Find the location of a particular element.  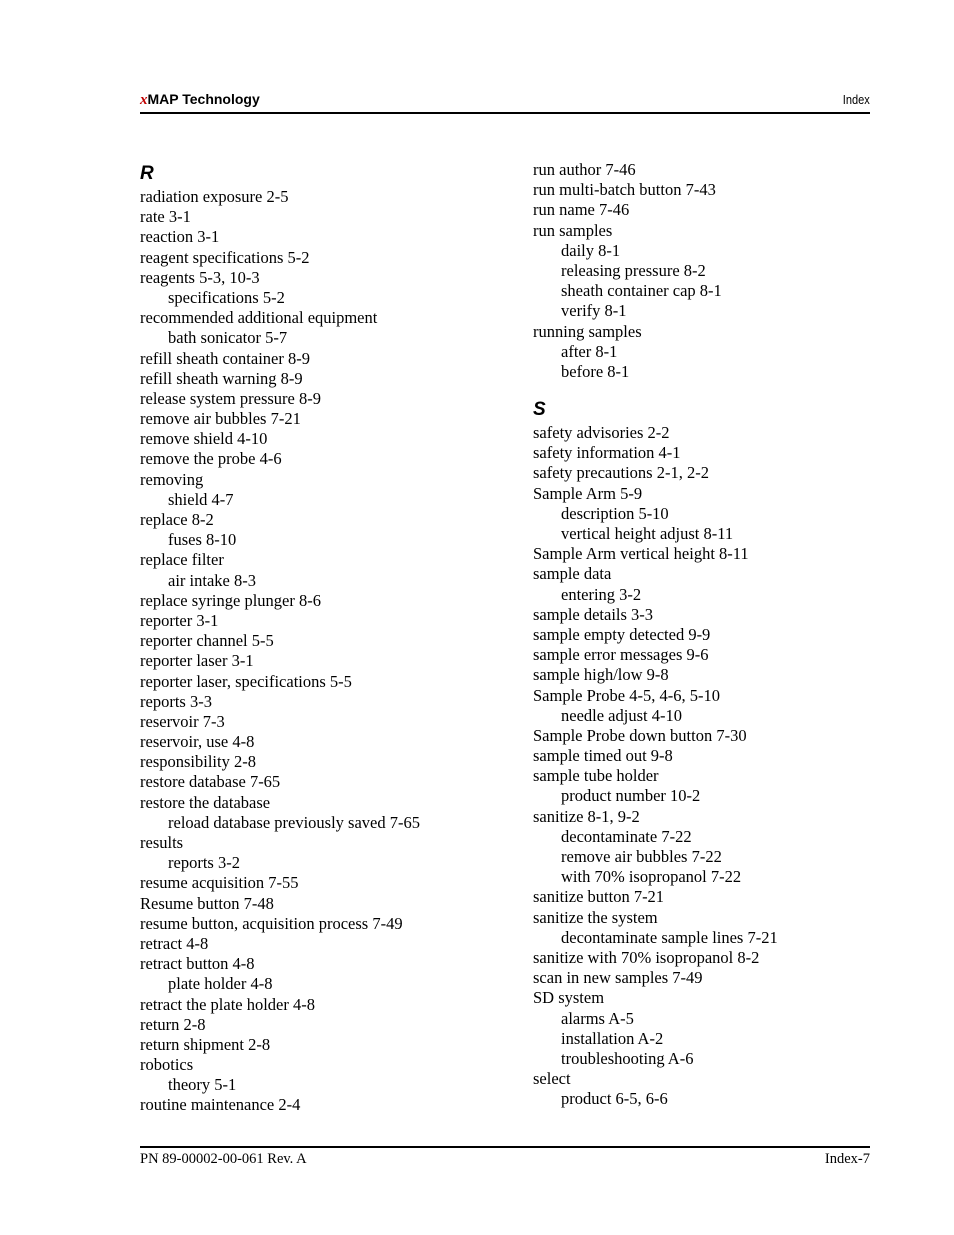

page-number: Index-7 is located at coordinates (847, 1159).